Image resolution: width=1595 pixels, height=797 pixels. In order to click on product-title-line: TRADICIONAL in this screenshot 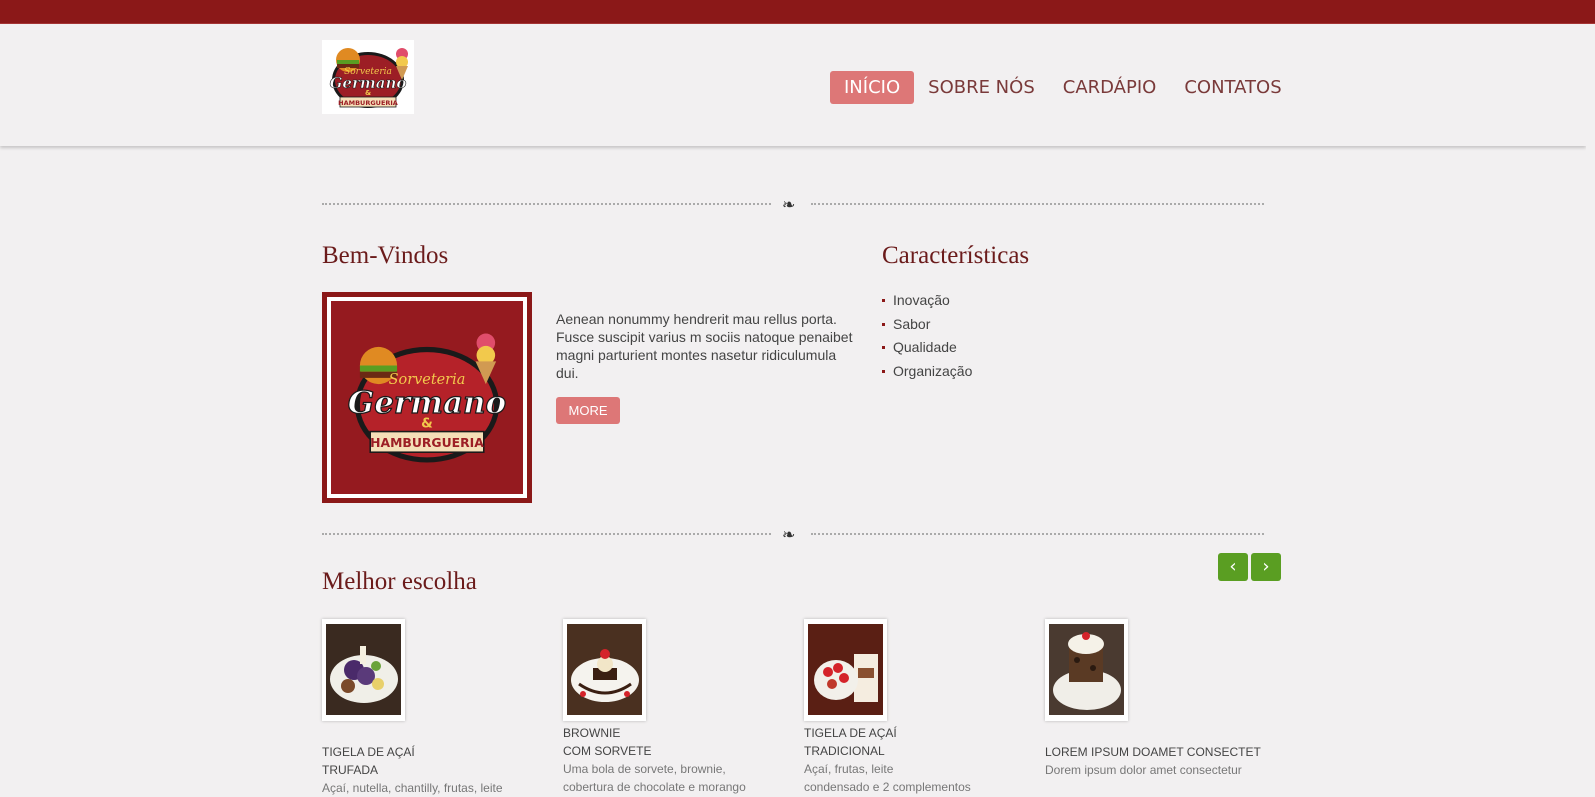, I will do `click(844, 751)`.